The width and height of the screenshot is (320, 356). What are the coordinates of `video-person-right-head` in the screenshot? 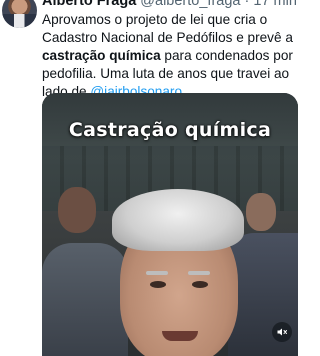 It's located at (261, 212).